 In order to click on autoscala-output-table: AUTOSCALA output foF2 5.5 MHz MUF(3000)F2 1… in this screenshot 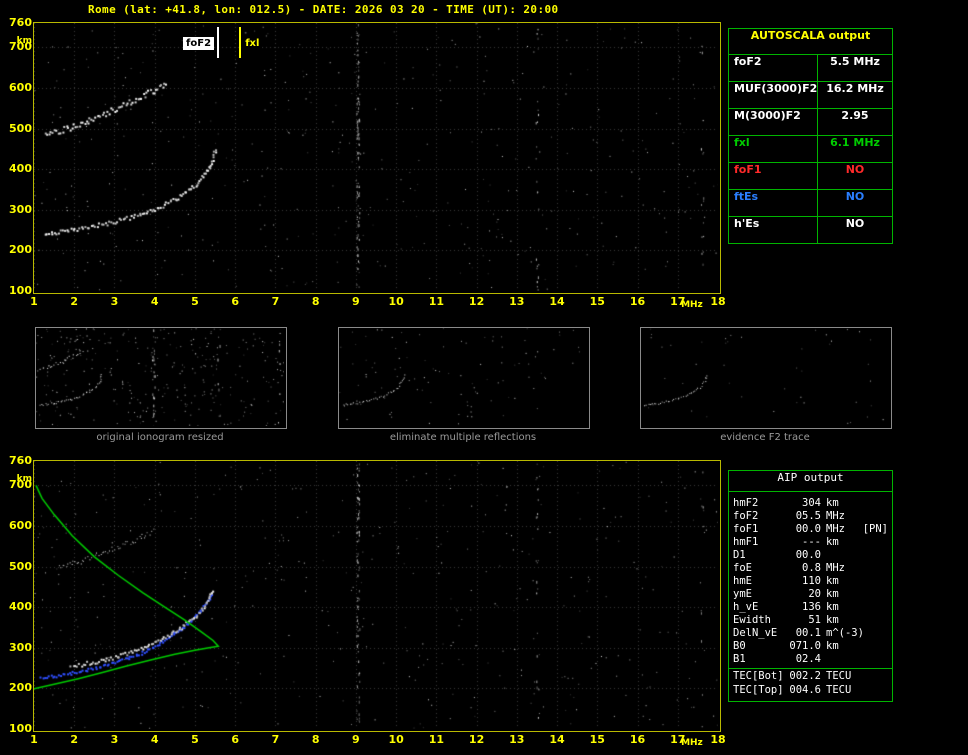, I will do `click(810, 136)`.